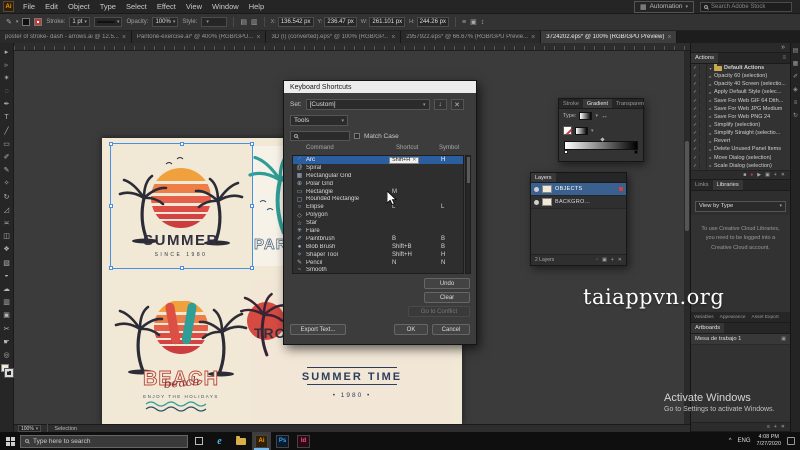 The width and height of the screenshot is (800, 450). What do you see at coordinates (740, 141) in the screenshot?
I see `action-row: ✓ ▸ Revert` at bounding box center [740, 141].